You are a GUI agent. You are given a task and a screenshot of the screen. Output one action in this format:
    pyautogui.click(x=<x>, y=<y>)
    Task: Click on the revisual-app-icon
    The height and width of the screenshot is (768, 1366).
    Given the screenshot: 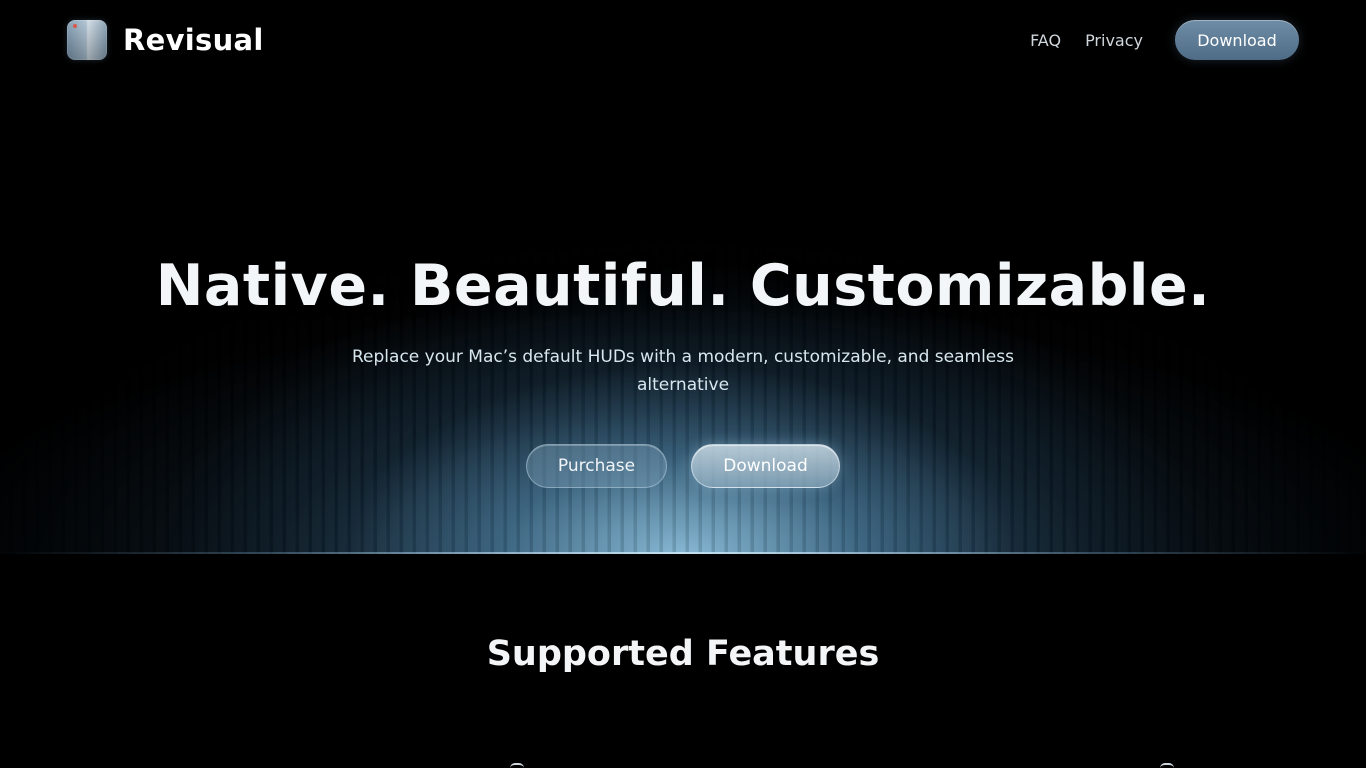 What is the action you would take?
    pyautogui.click(x=87, y=40)
    